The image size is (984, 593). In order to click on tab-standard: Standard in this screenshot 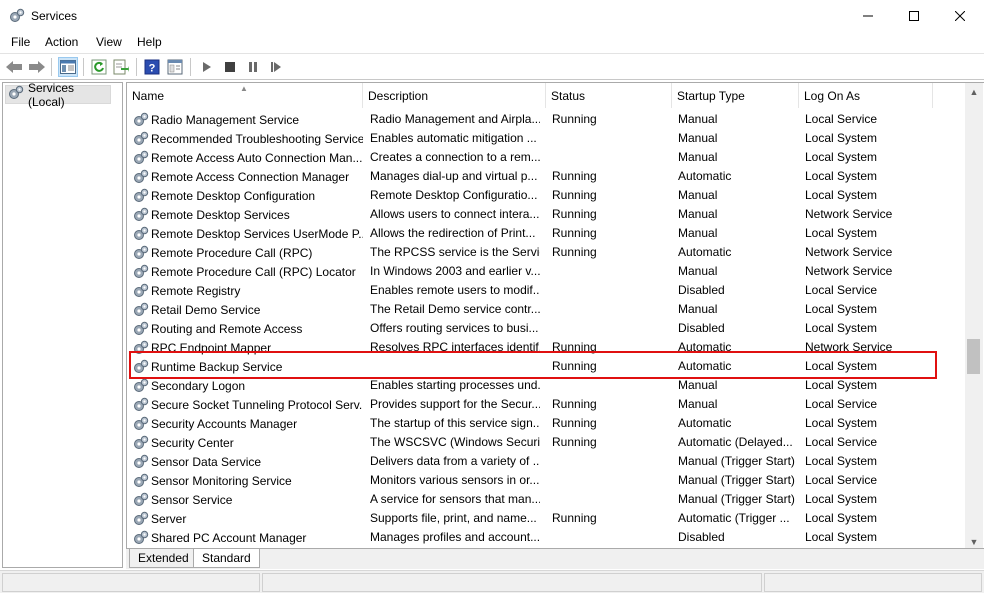, I will do `click(226, 558)`.